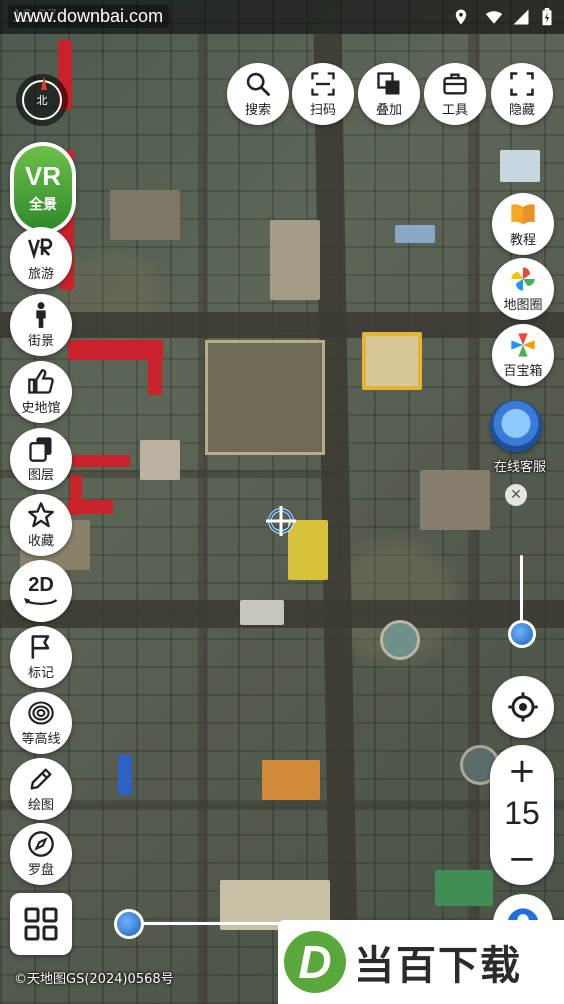  What do you see at coordinates (41, 515) in the screenshot?
I see `star-icon` at bounding box center [41, 515].